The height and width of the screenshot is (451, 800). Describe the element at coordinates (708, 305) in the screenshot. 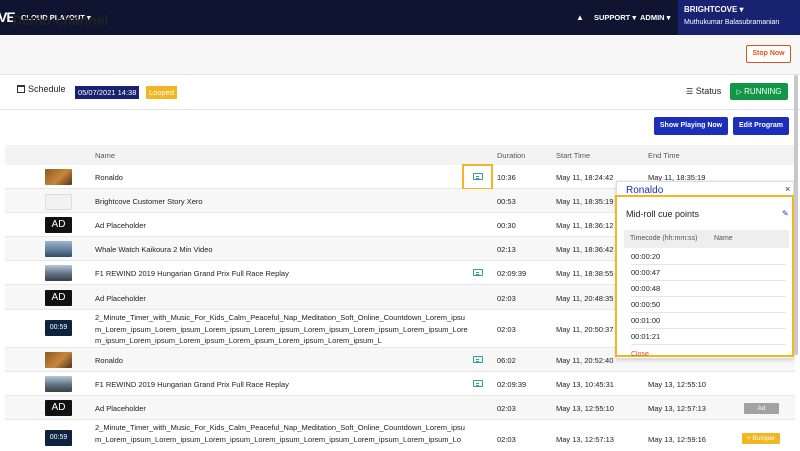

I see `cue-row: 00:00:50` at that location.